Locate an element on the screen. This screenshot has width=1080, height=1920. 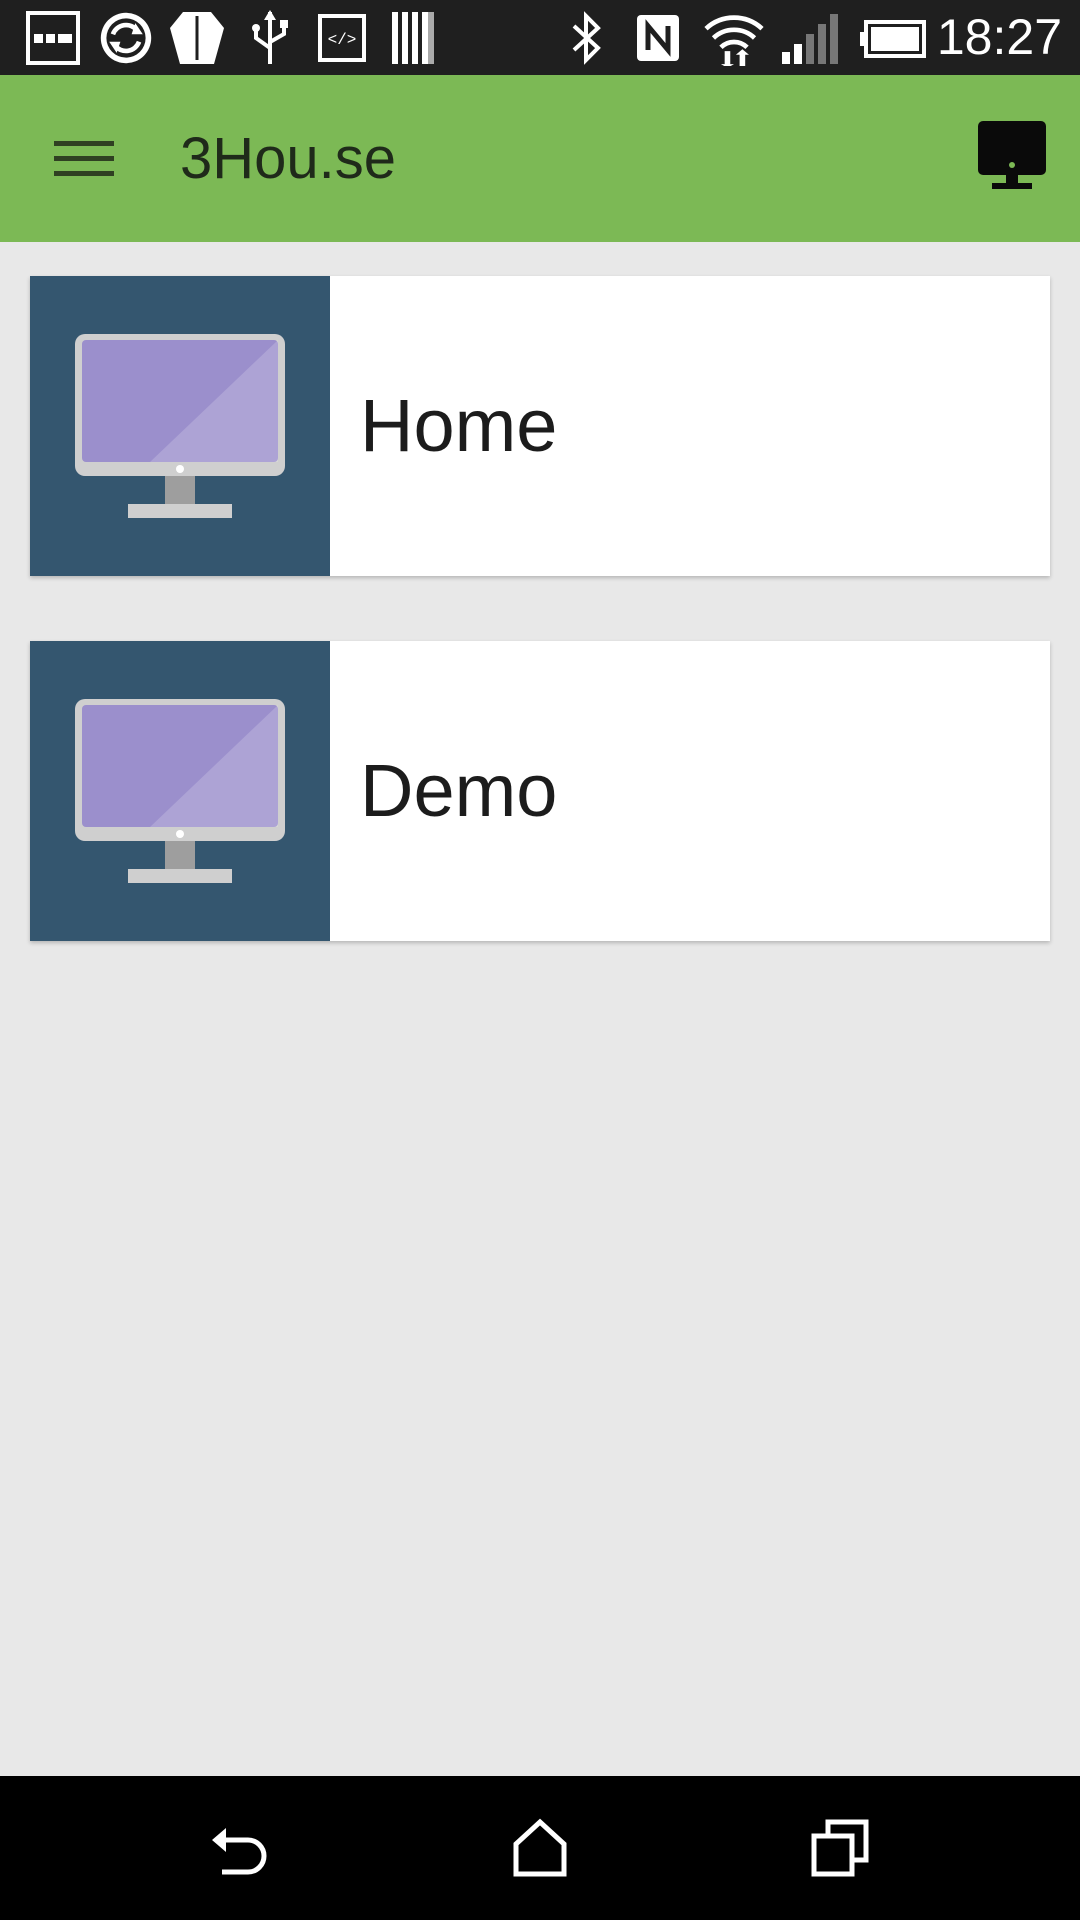
app-title: 3Hou.se is located at coordinates (288, 158).